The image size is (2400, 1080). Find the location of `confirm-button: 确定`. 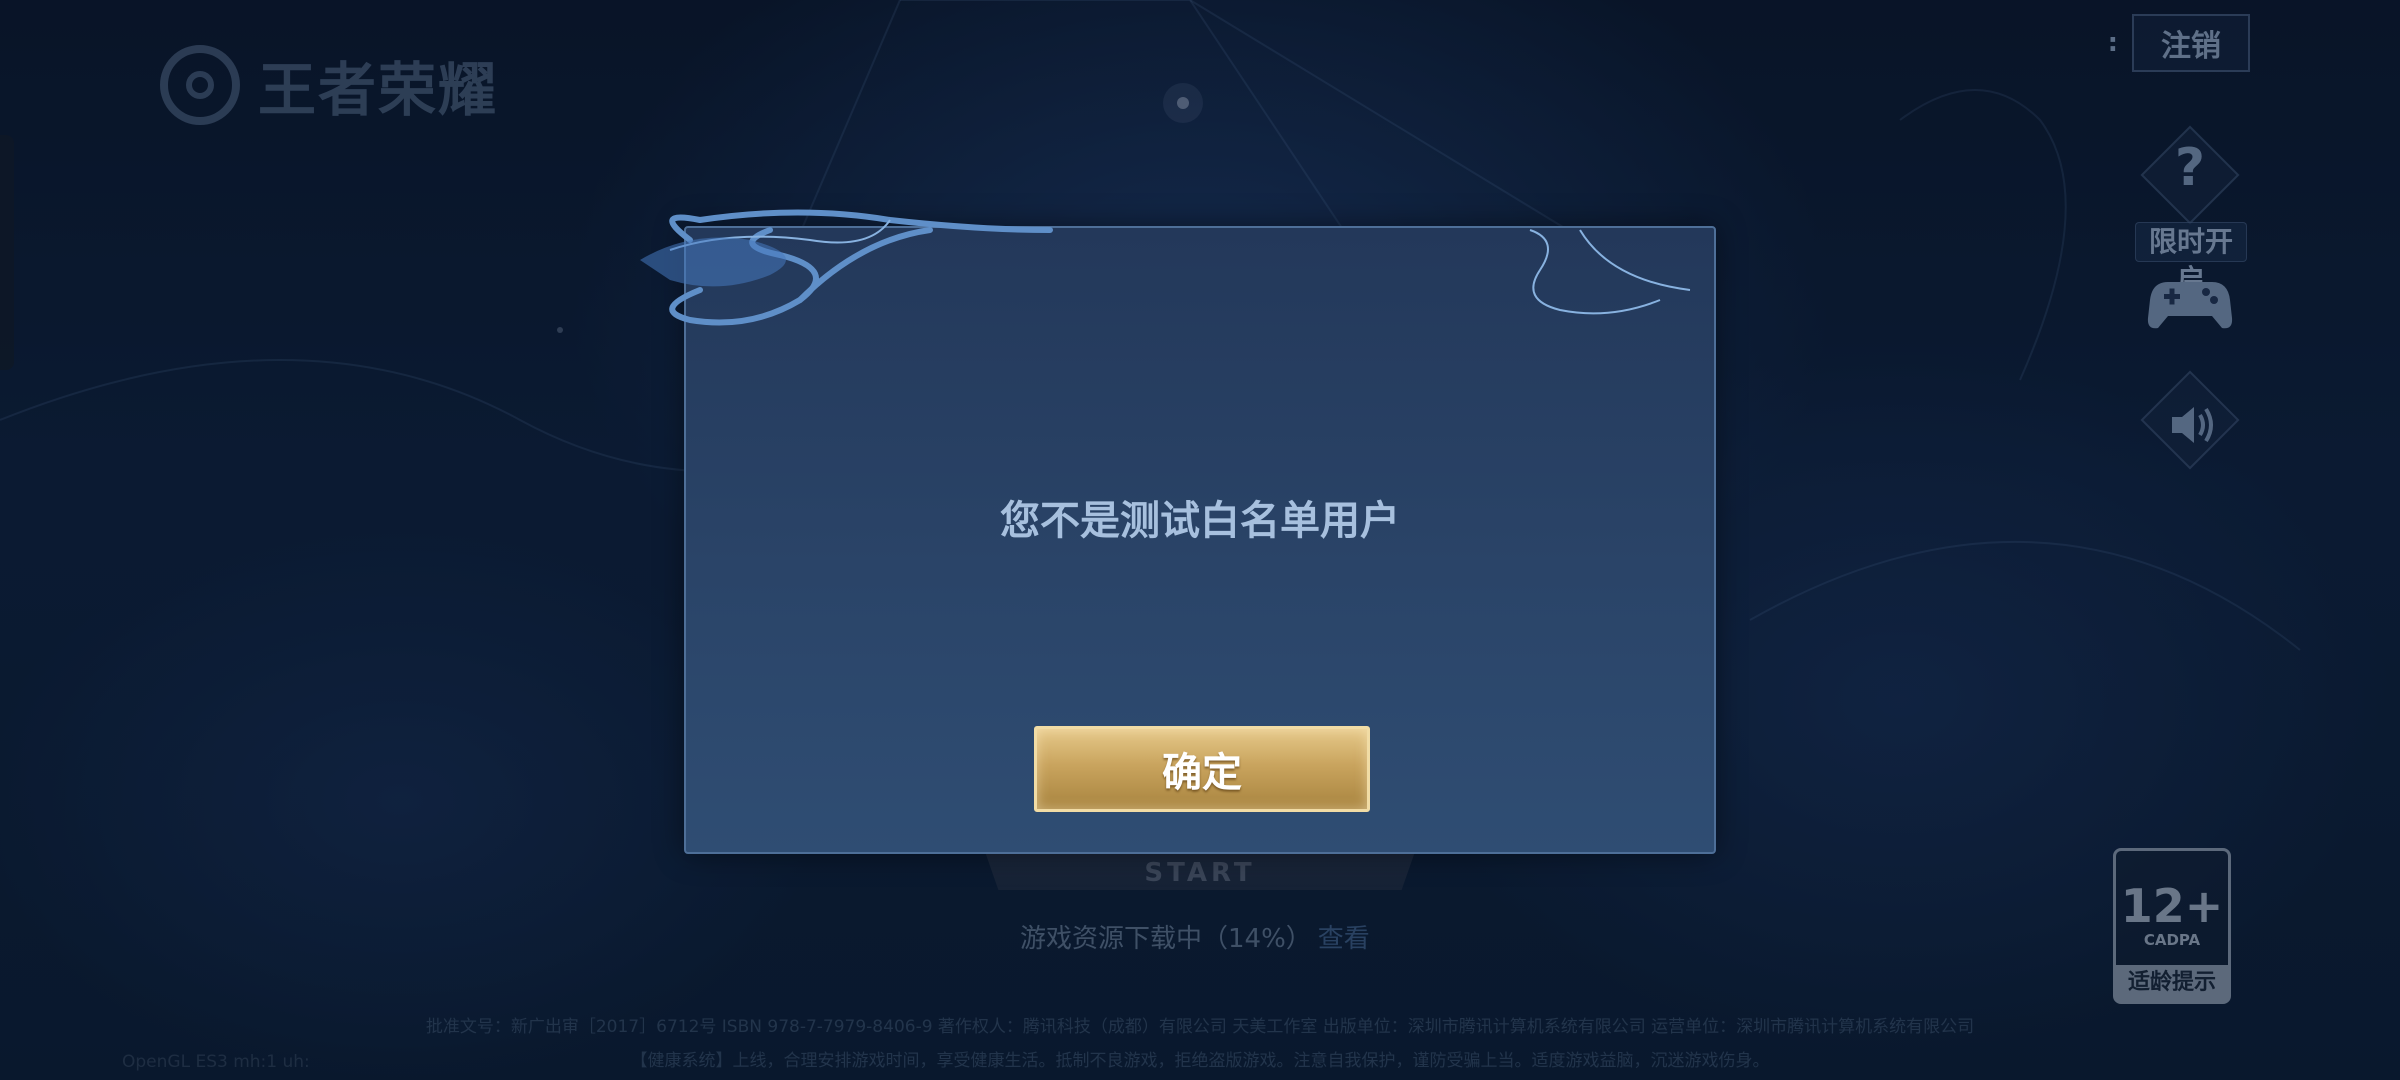

confirm-button: 确定 is located at coordinates (1202, 769).